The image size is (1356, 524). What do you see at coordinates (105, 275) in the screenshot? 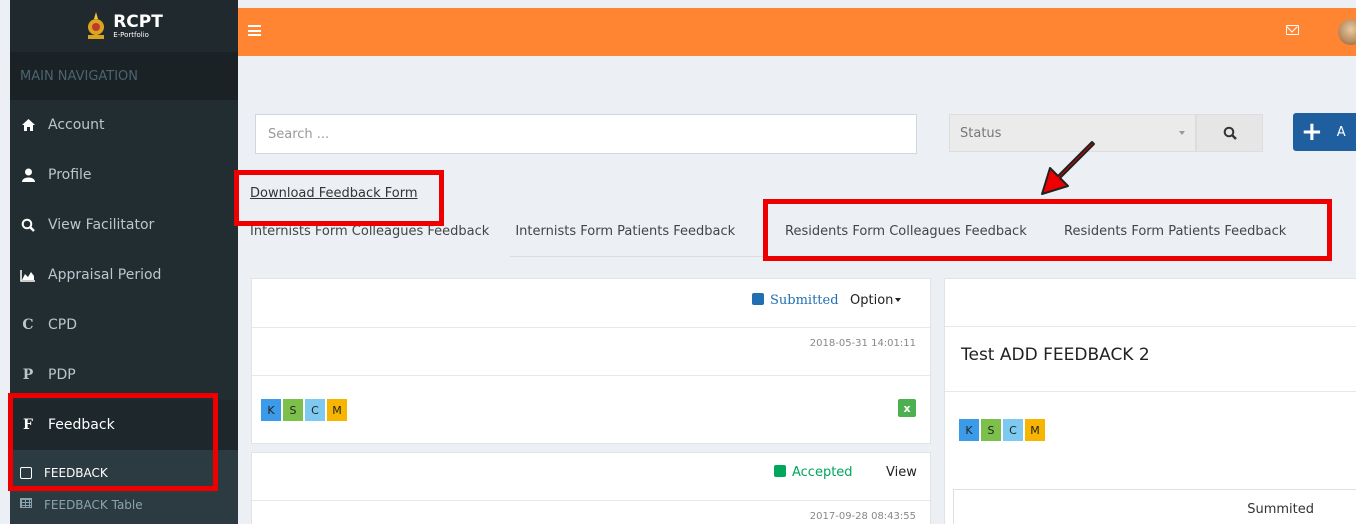
I see `sidebar-item-label: Appraisal Period` at bounding box center [105, 275].